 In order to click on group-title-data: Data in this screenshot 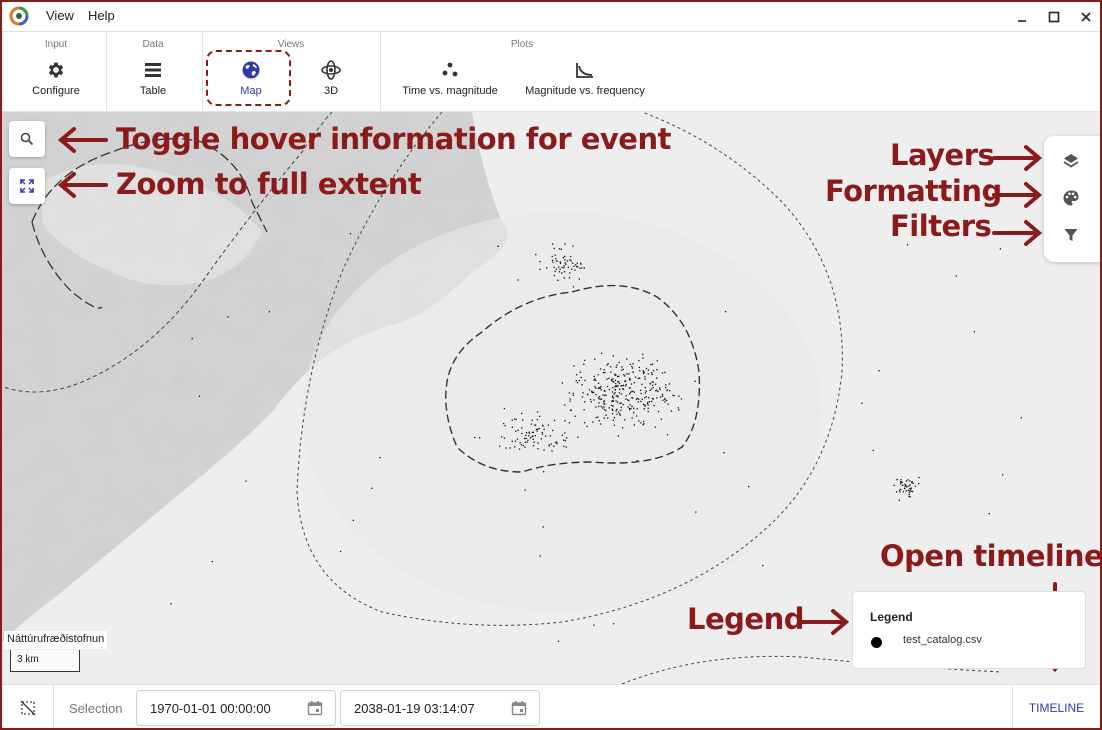, I will do `click(153, 44)`.